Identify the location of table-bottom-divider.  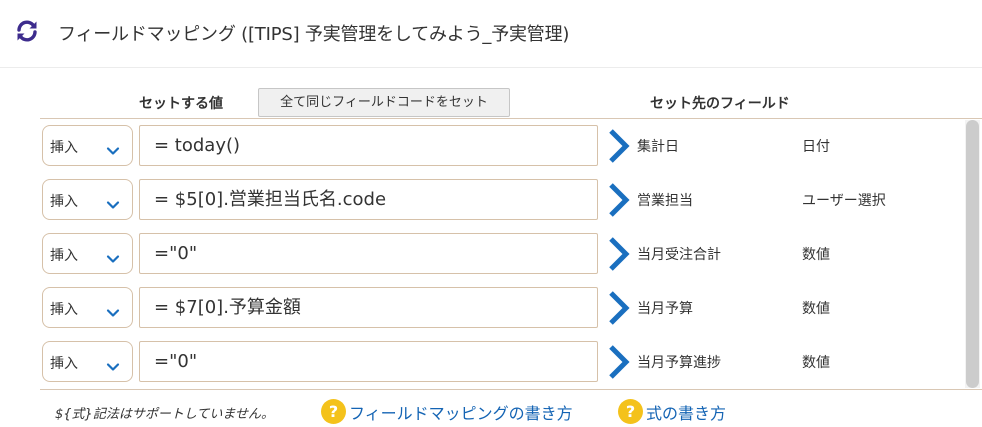
(511, 389).